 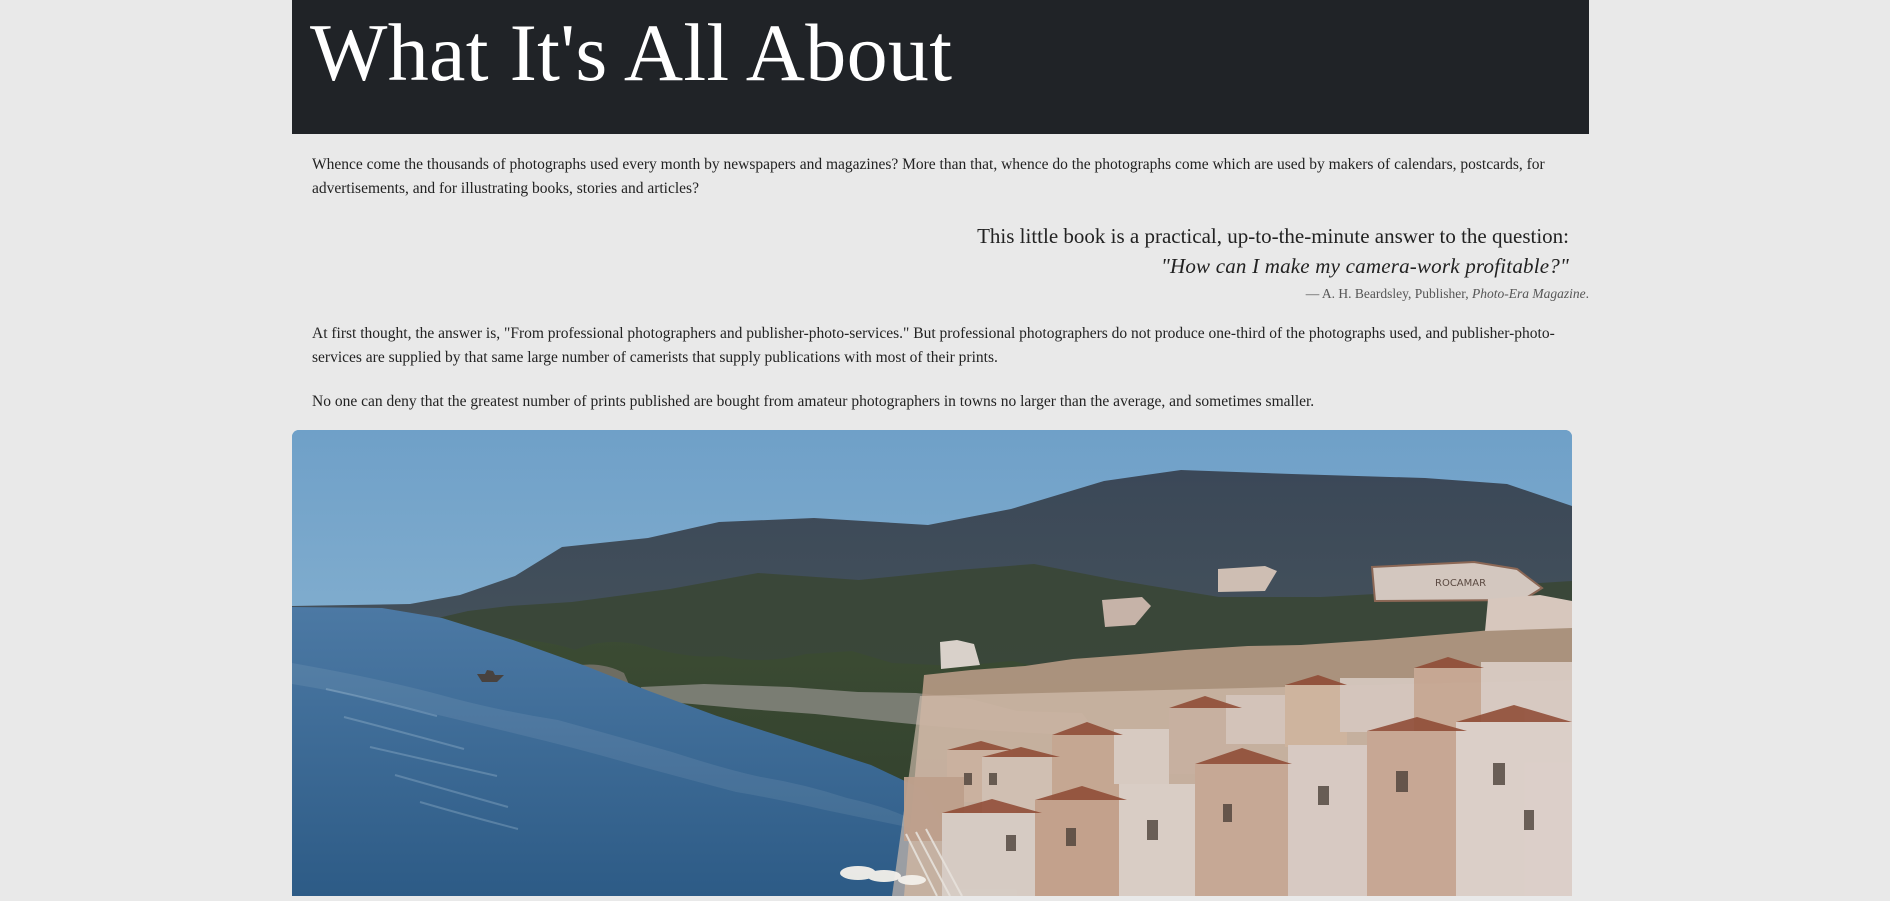 What do you see at coordinates (1387, 293) in the screenshot?
I see `attribution-prefix: — A. H. Beardsley, Publisher,` at bounding box center [1387, 293].